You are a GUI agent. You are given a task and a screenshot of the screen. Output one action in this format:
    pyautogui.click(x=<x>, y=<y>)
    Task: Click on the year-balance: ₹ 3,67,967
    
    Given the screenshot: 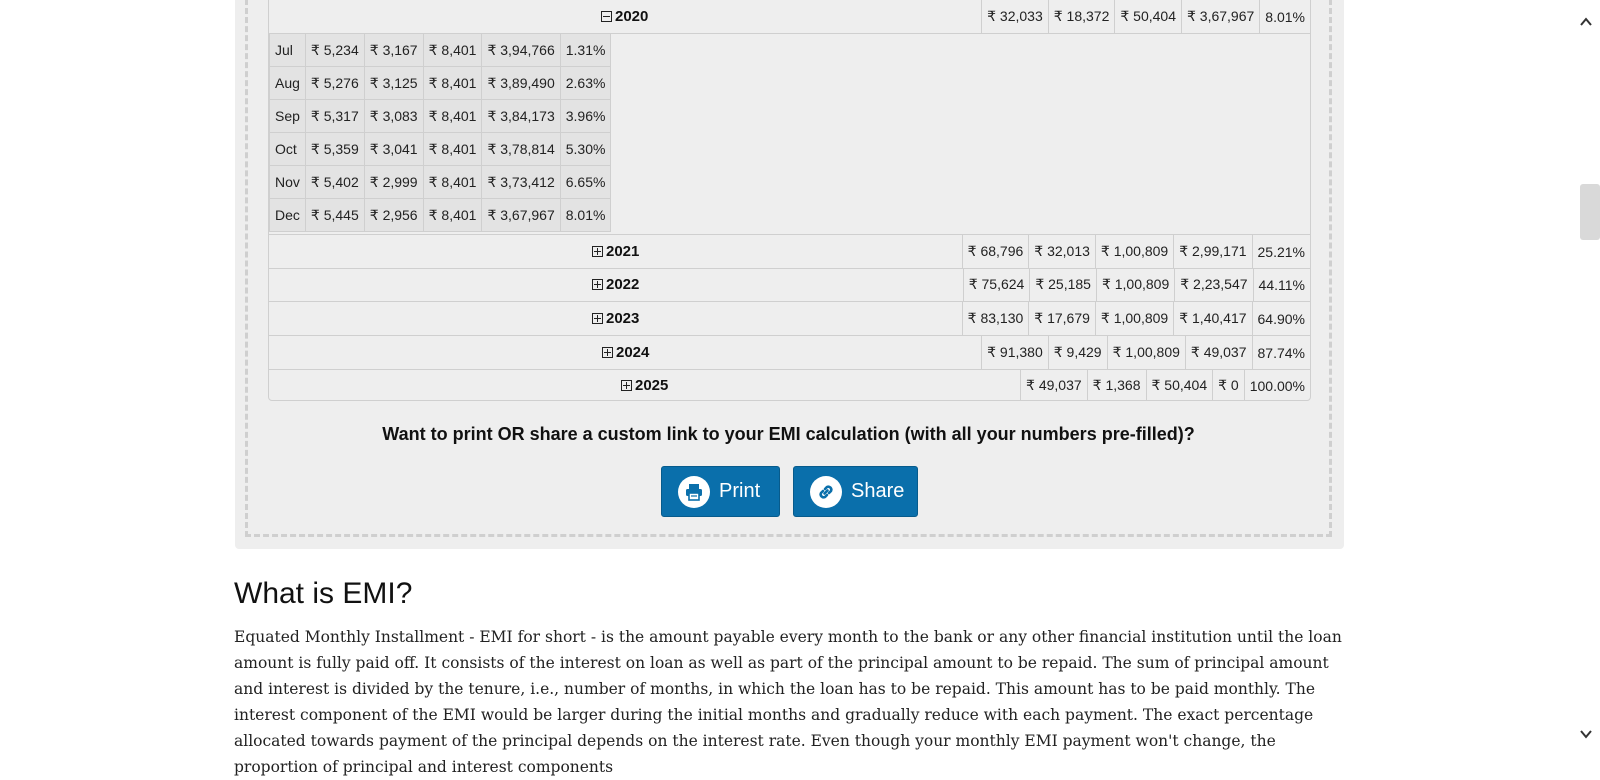 What is the action you would take?
    pyautogui.click(x=1220, y=16)
    